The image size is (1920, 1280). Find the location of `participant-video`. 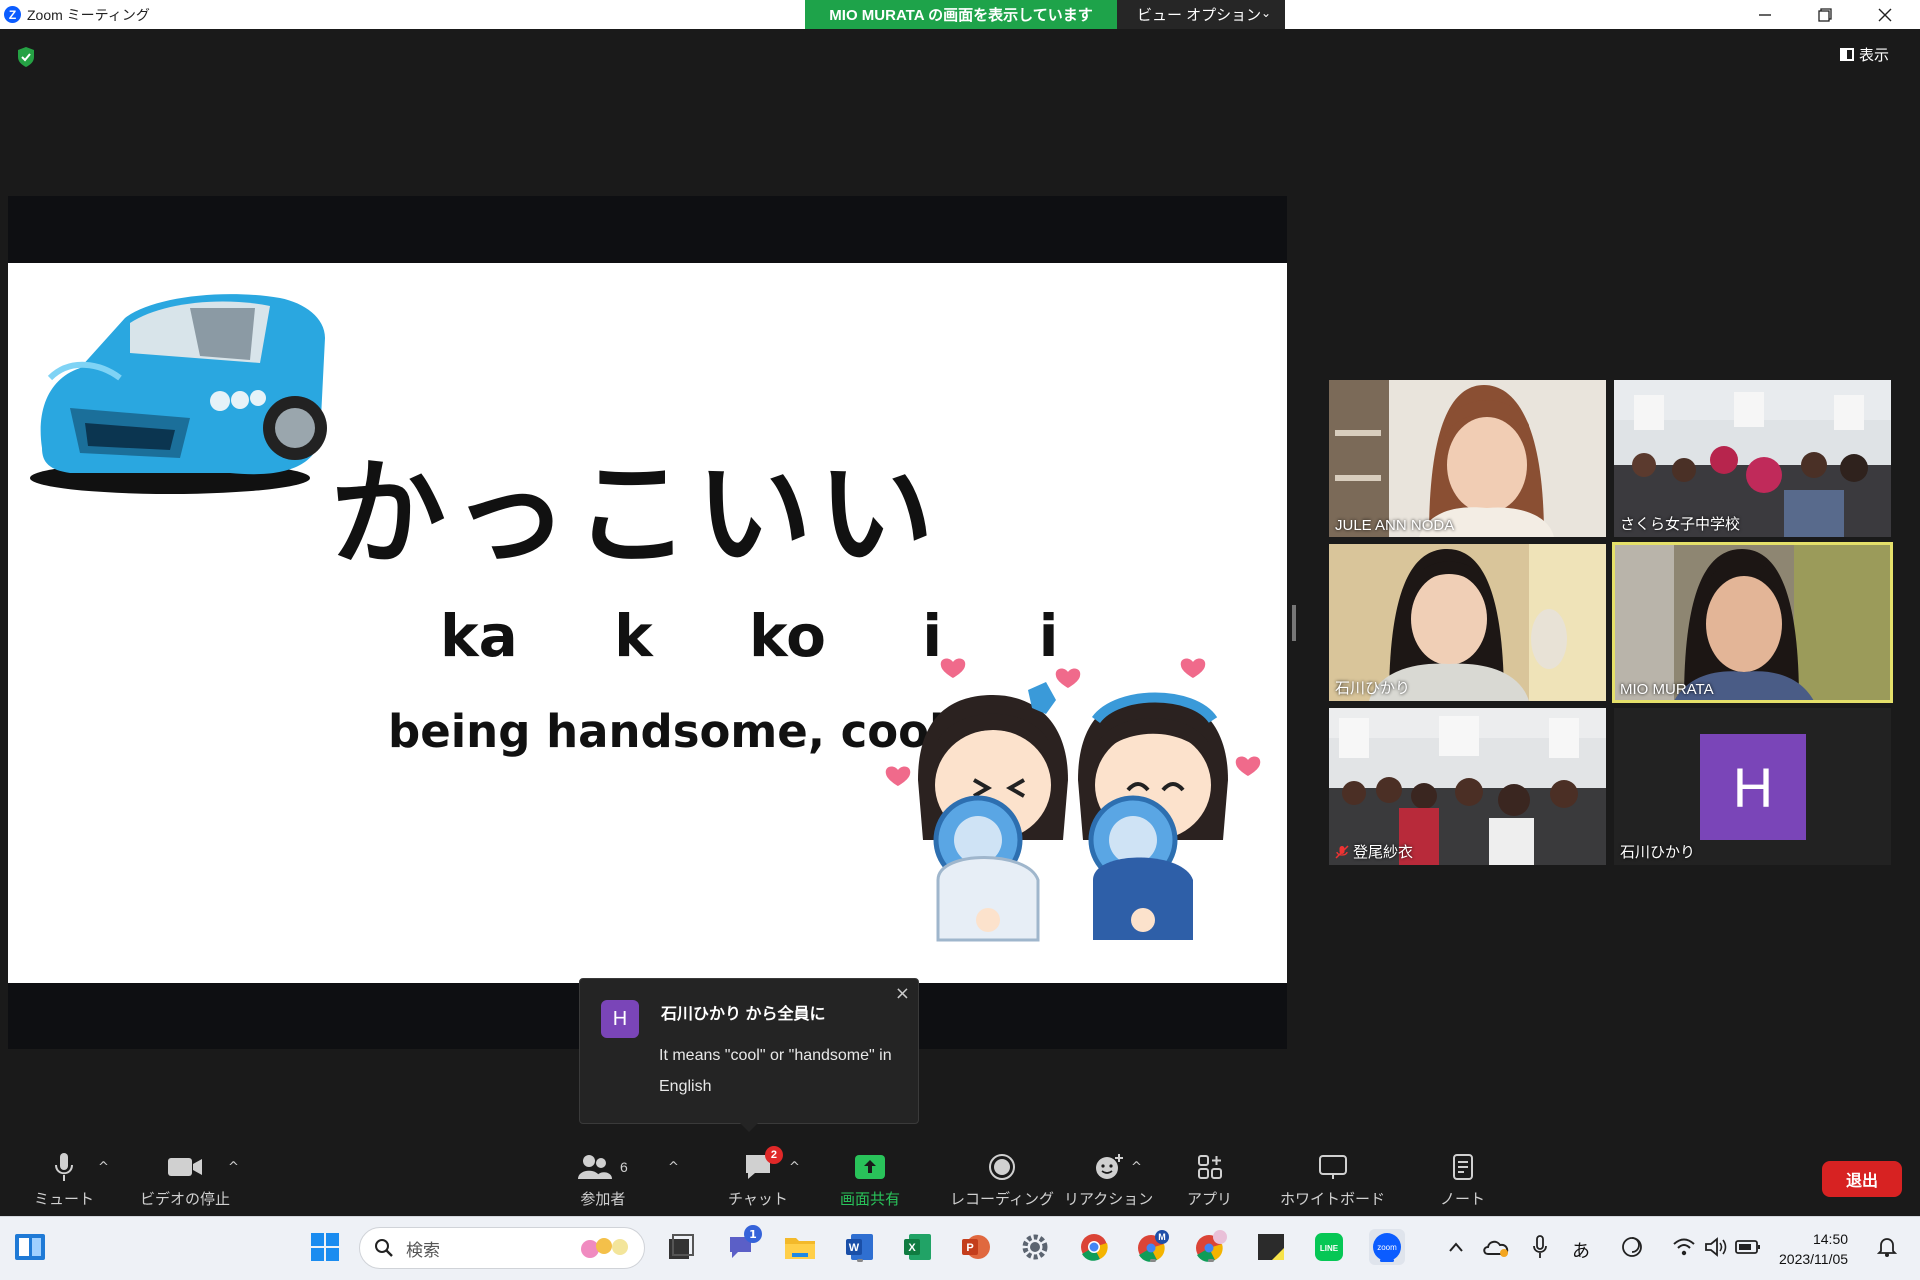

participant-video is located at coordinates (1752, 622).